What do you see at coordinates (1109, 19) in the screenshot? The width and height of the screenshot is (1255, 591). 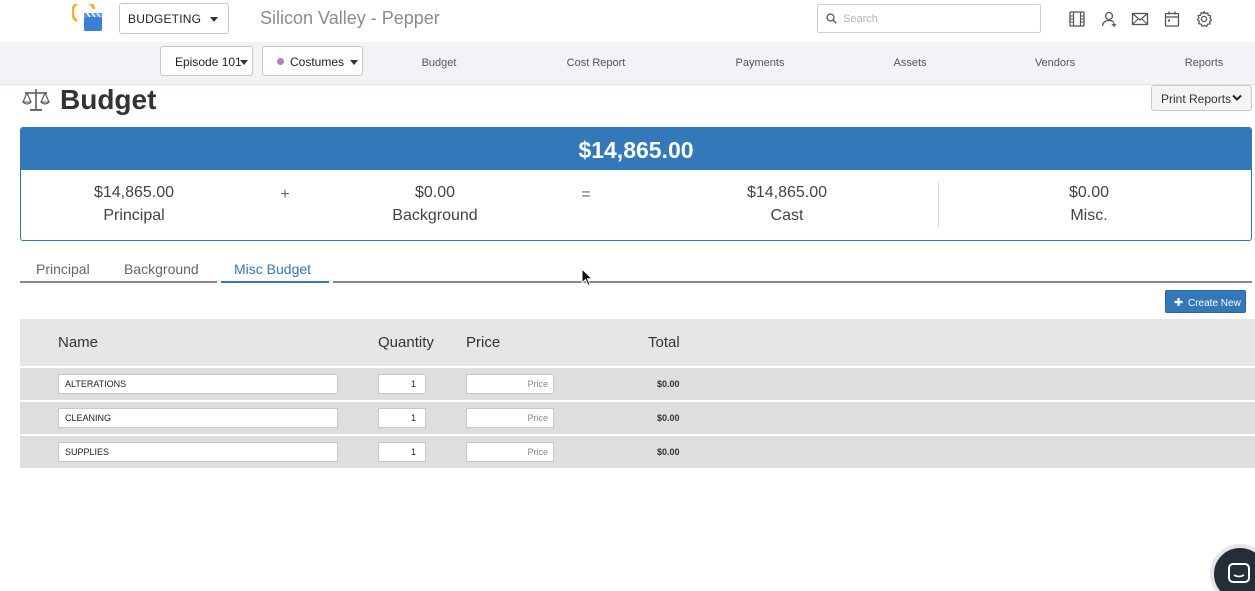 I see `add-user-icon` at bounding box center [1109, 19].